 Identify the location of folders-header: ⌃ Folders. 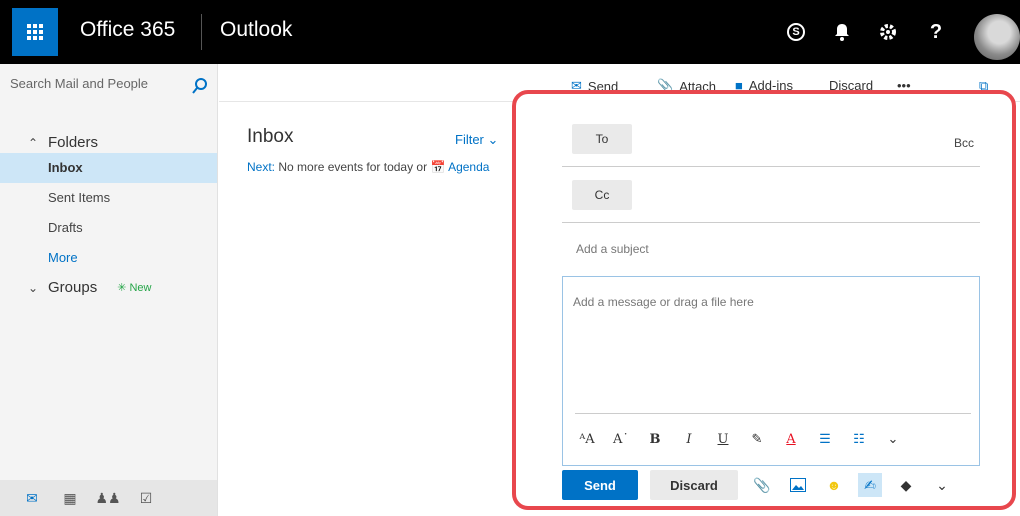
(63, 142).